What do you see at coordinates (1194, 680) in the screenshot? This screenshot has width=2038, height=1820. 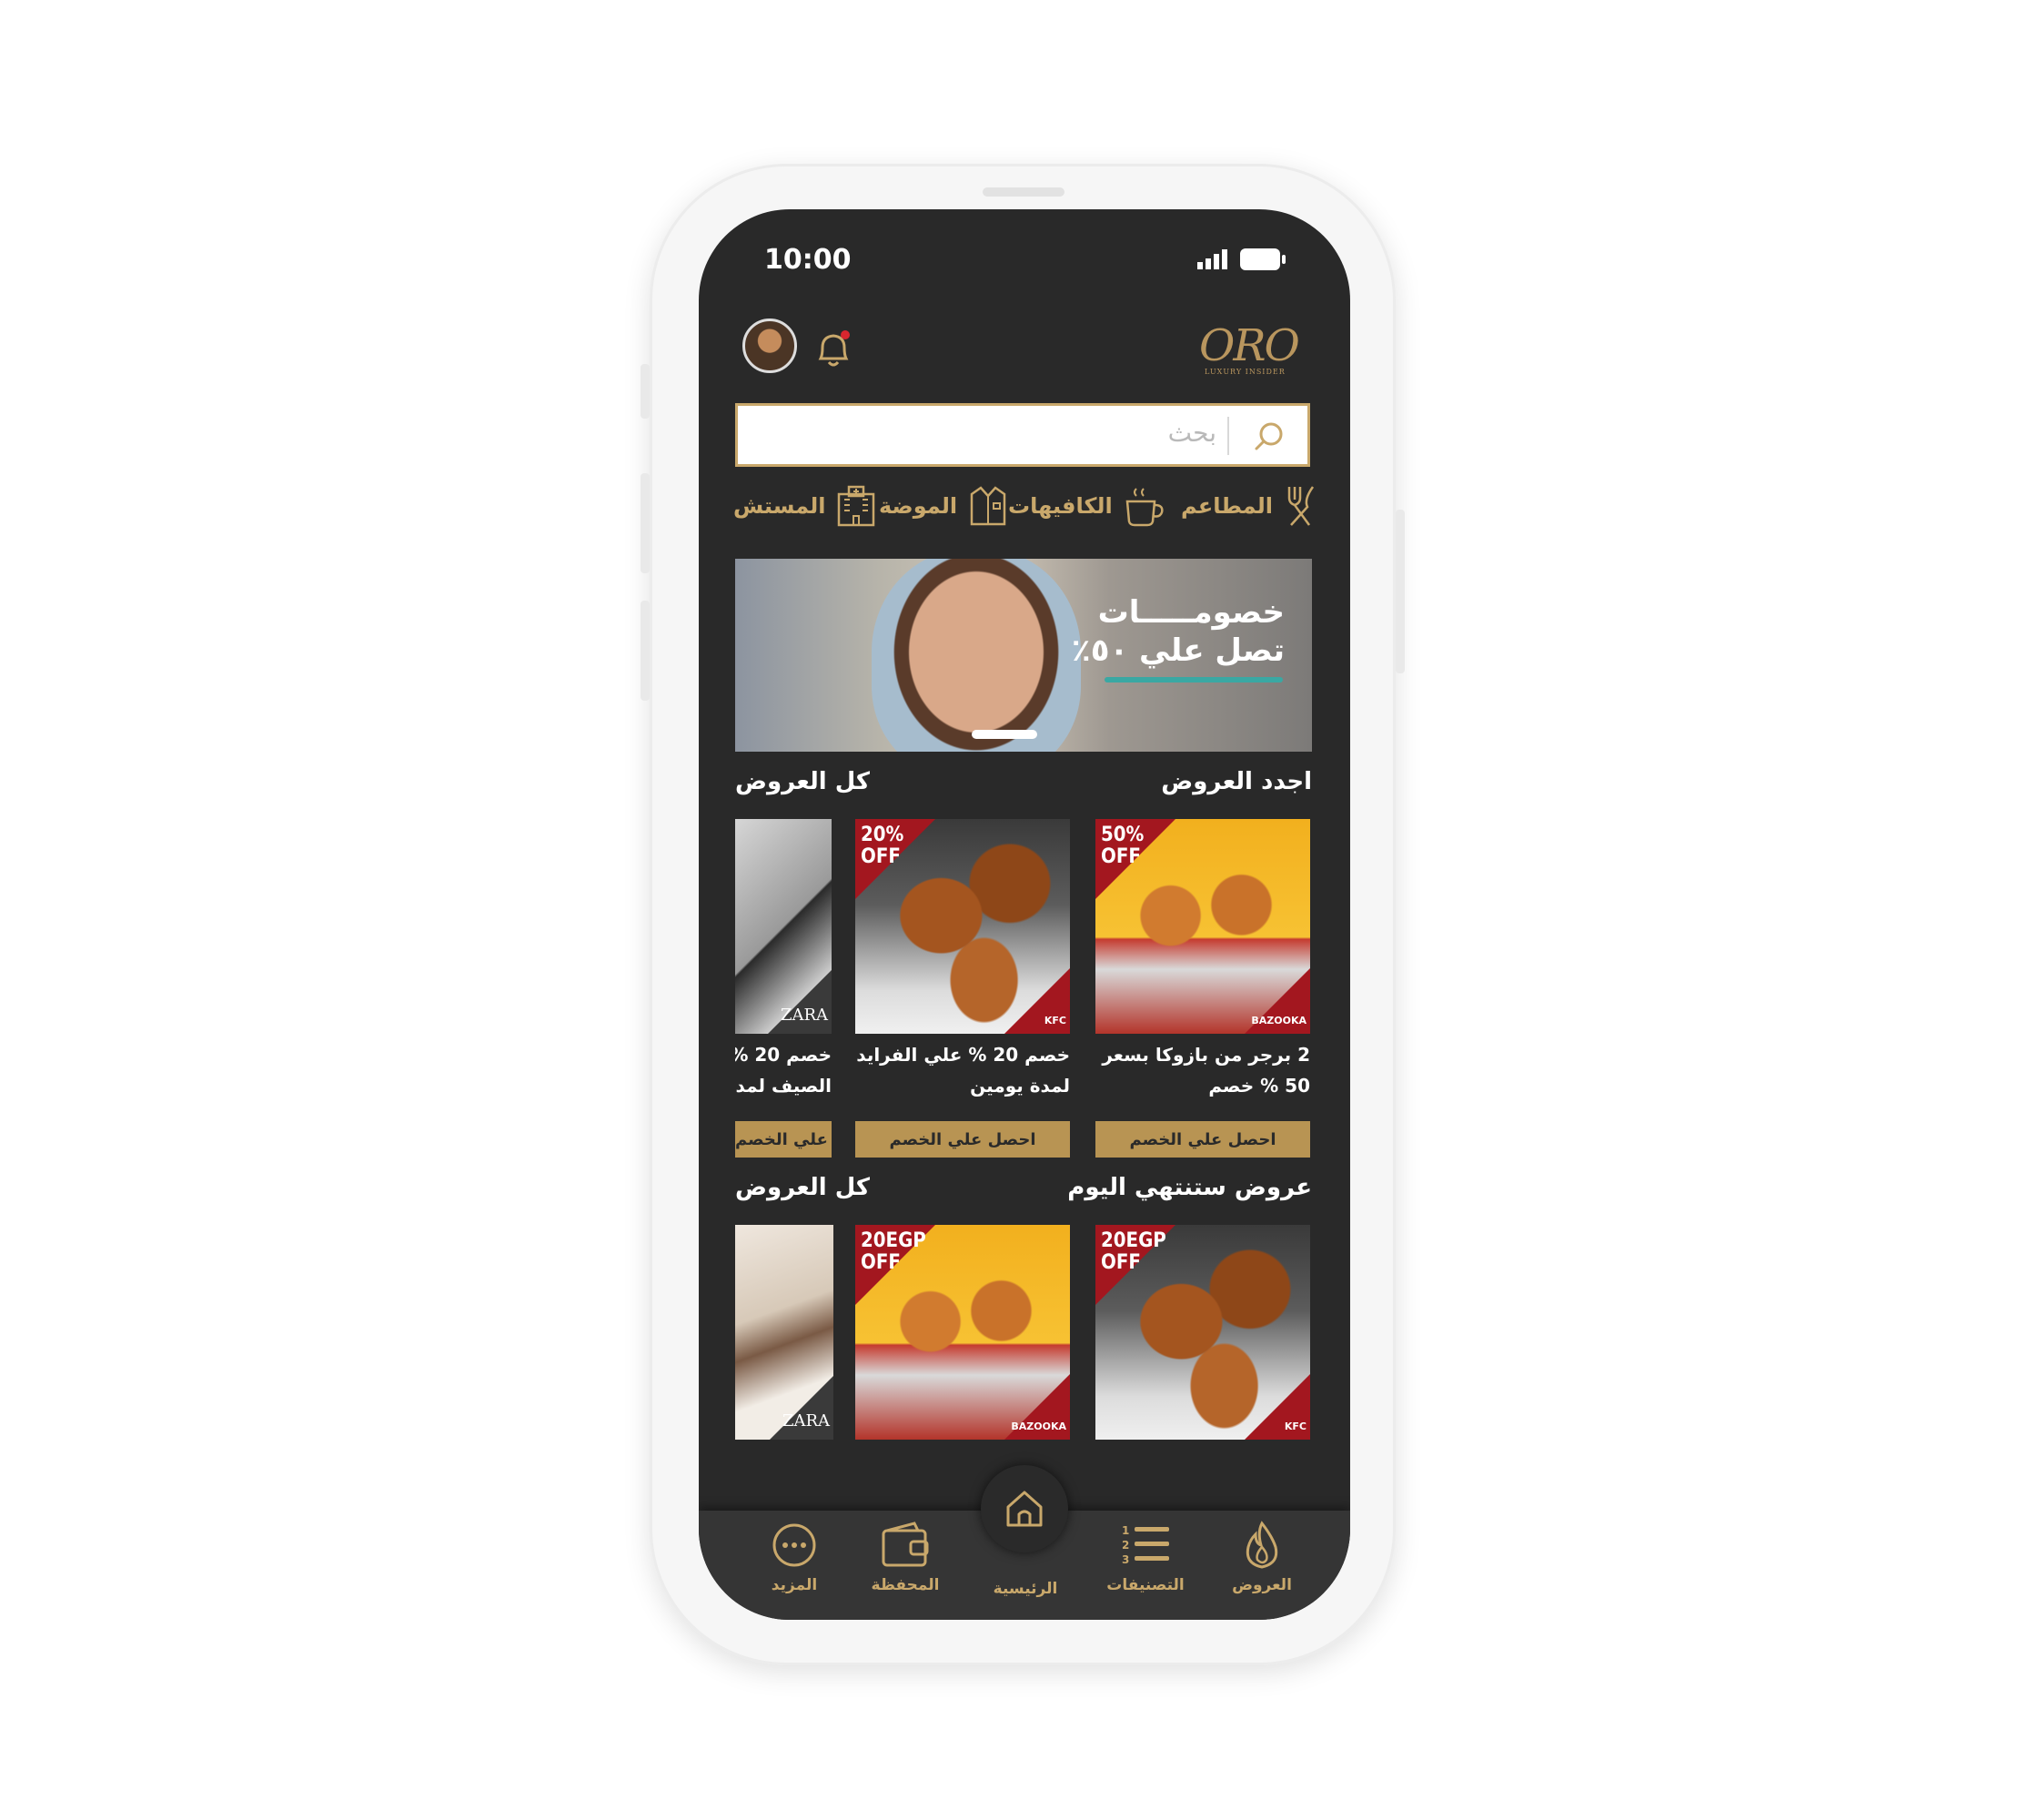 I see `banner-underline` at bounding box center [1194, 680].